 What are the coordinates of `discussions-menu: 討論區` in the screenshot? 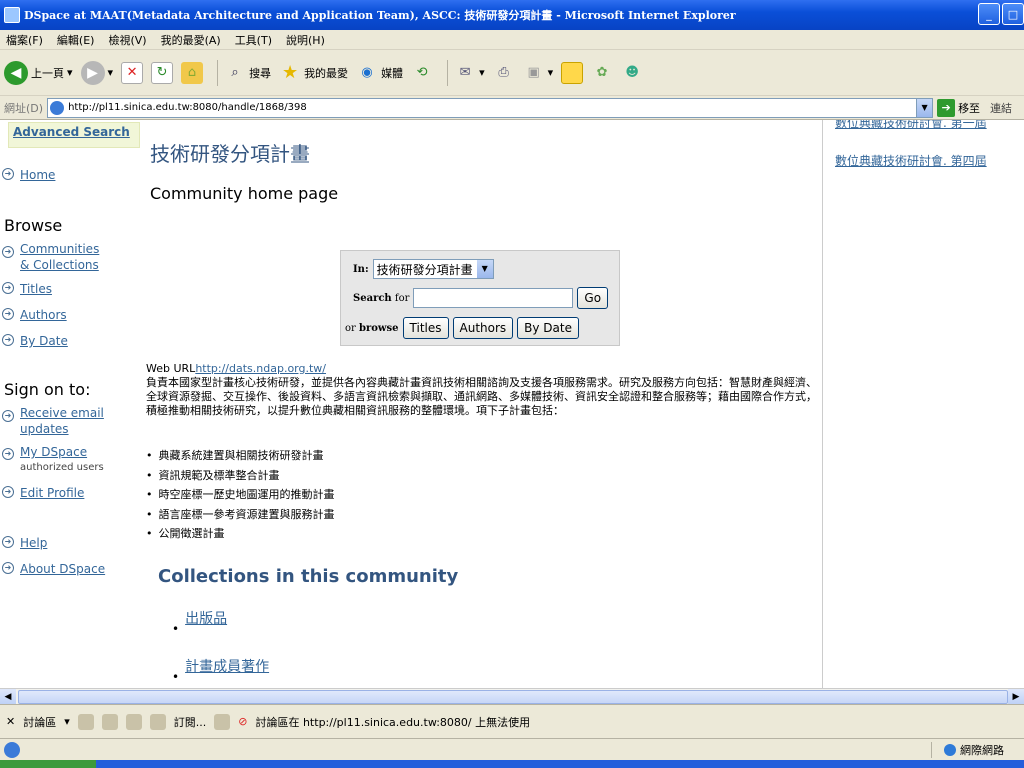 It's located at (39, 722).